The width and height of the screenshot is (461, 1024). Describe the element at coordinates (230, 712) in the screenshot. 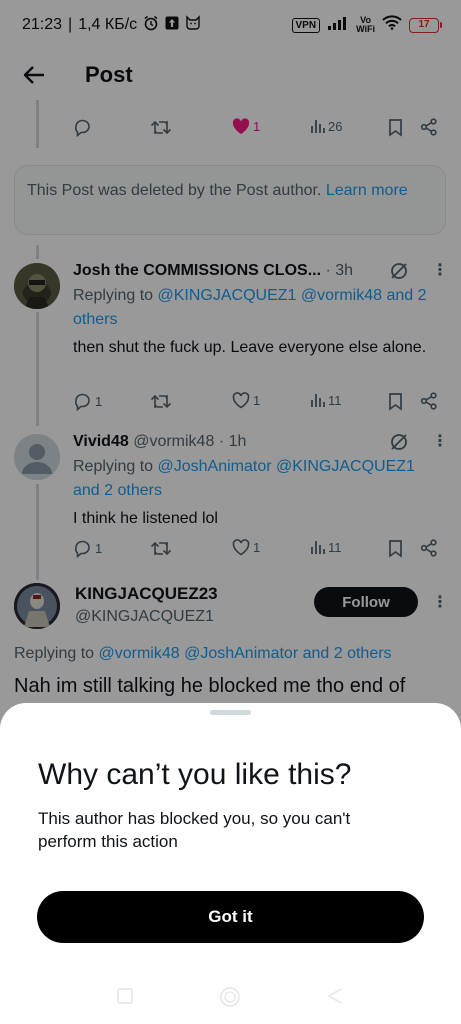

I see `sheet-grabber` at that location.